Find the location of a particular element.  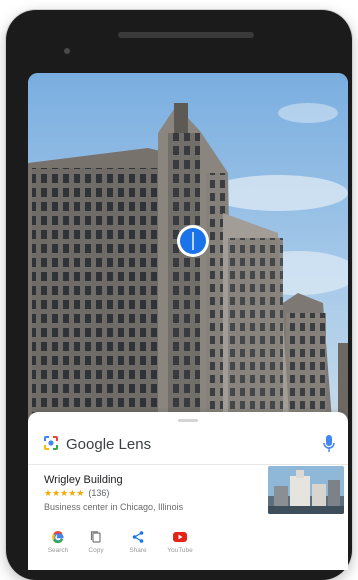

youtube-action-label: YouTube is located at coordinates (180, 550).